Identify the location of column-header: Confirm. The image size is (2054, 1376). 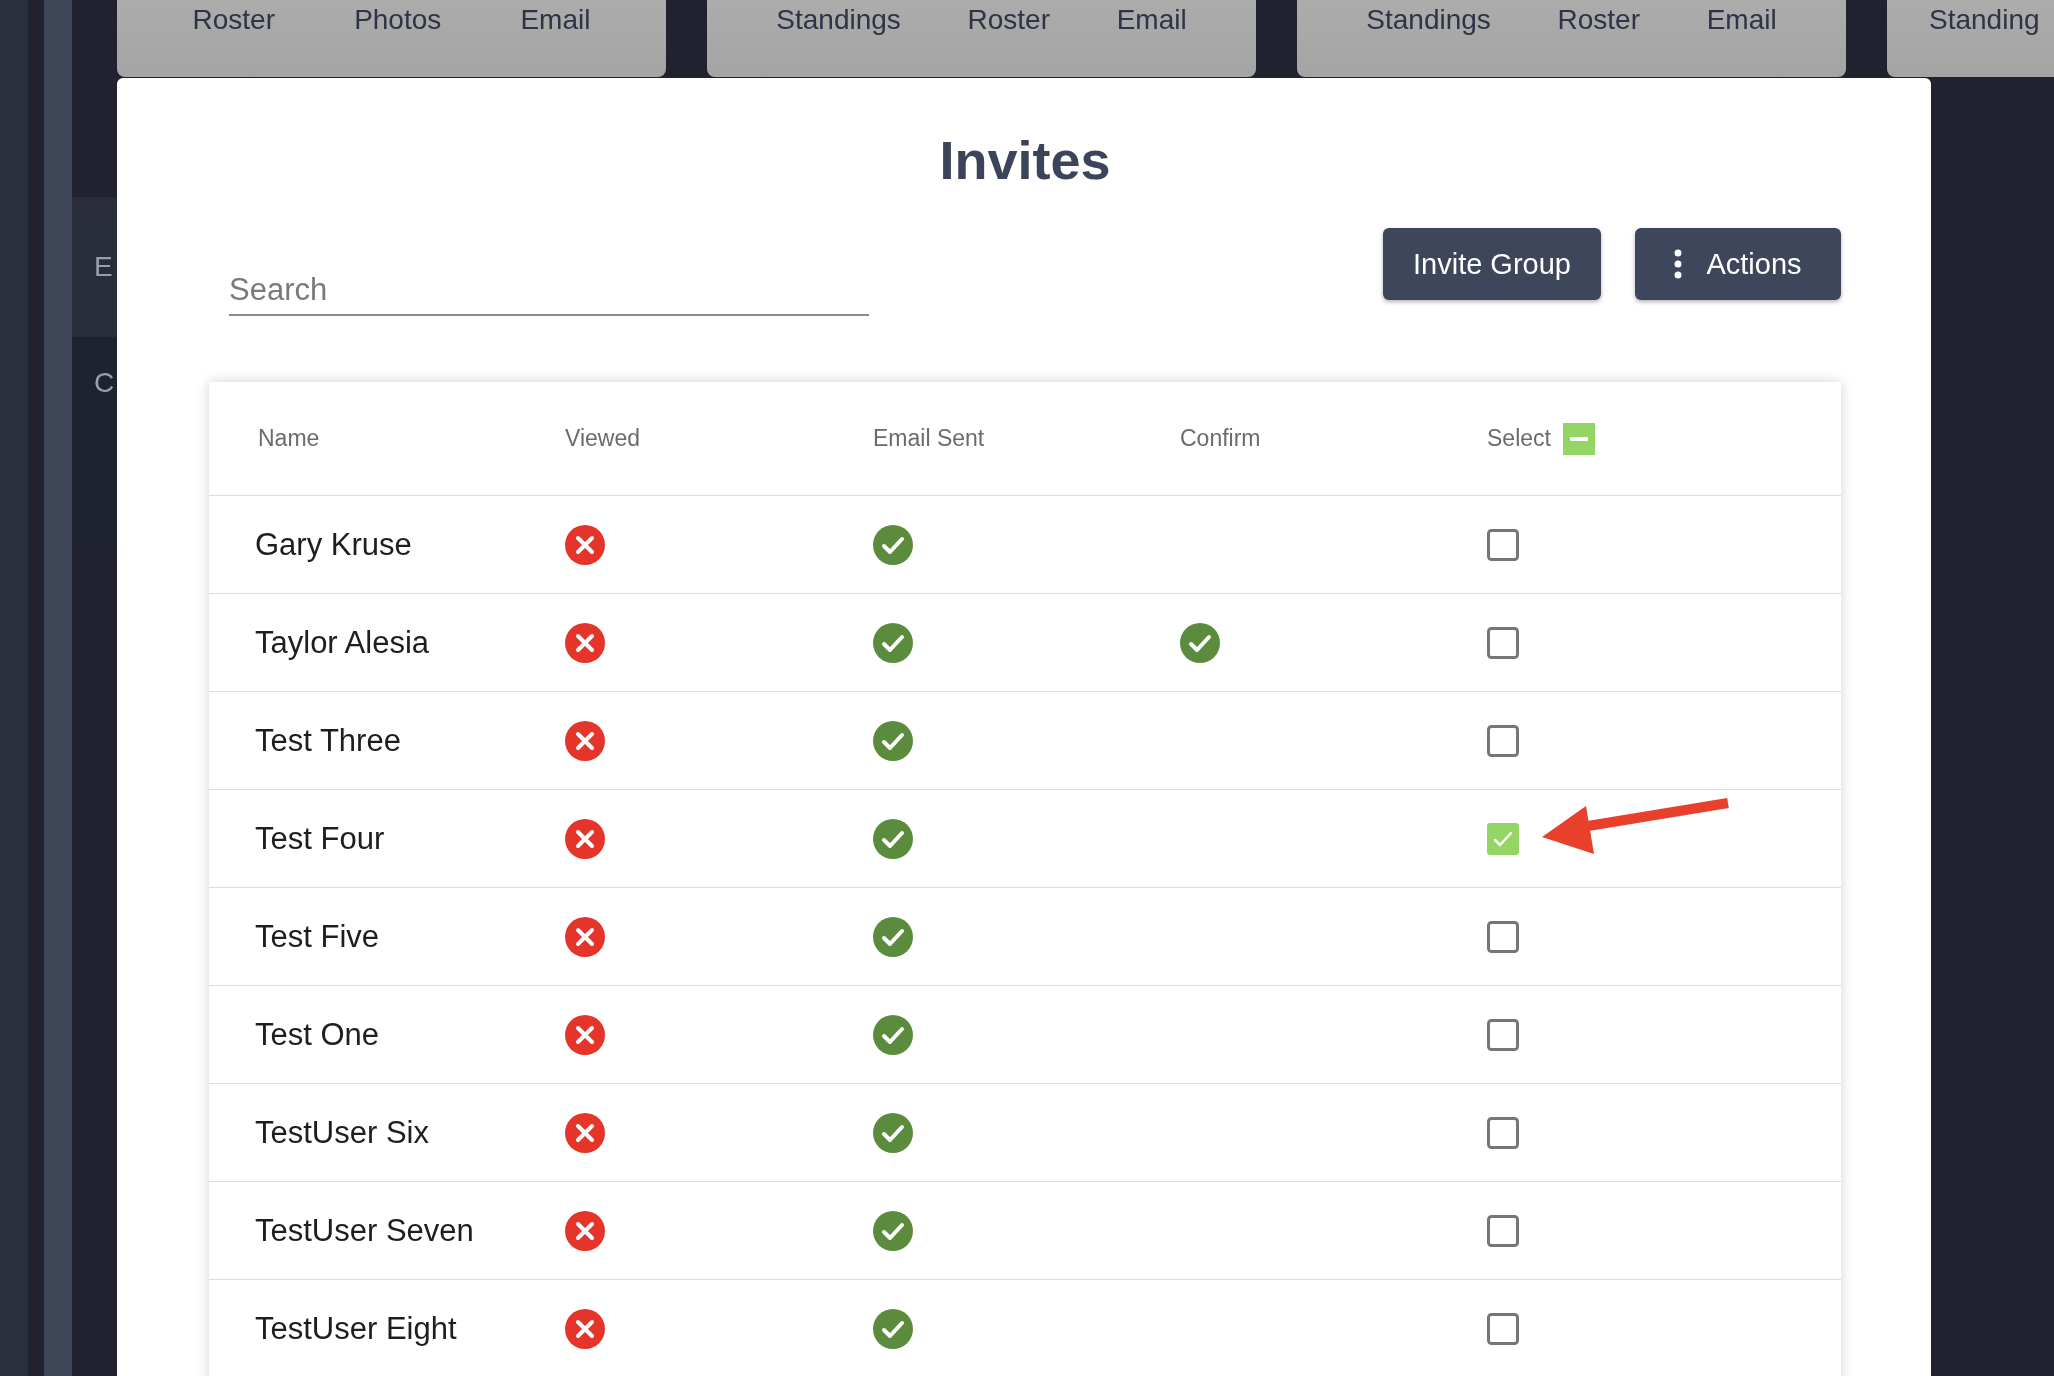
(1221, 438).